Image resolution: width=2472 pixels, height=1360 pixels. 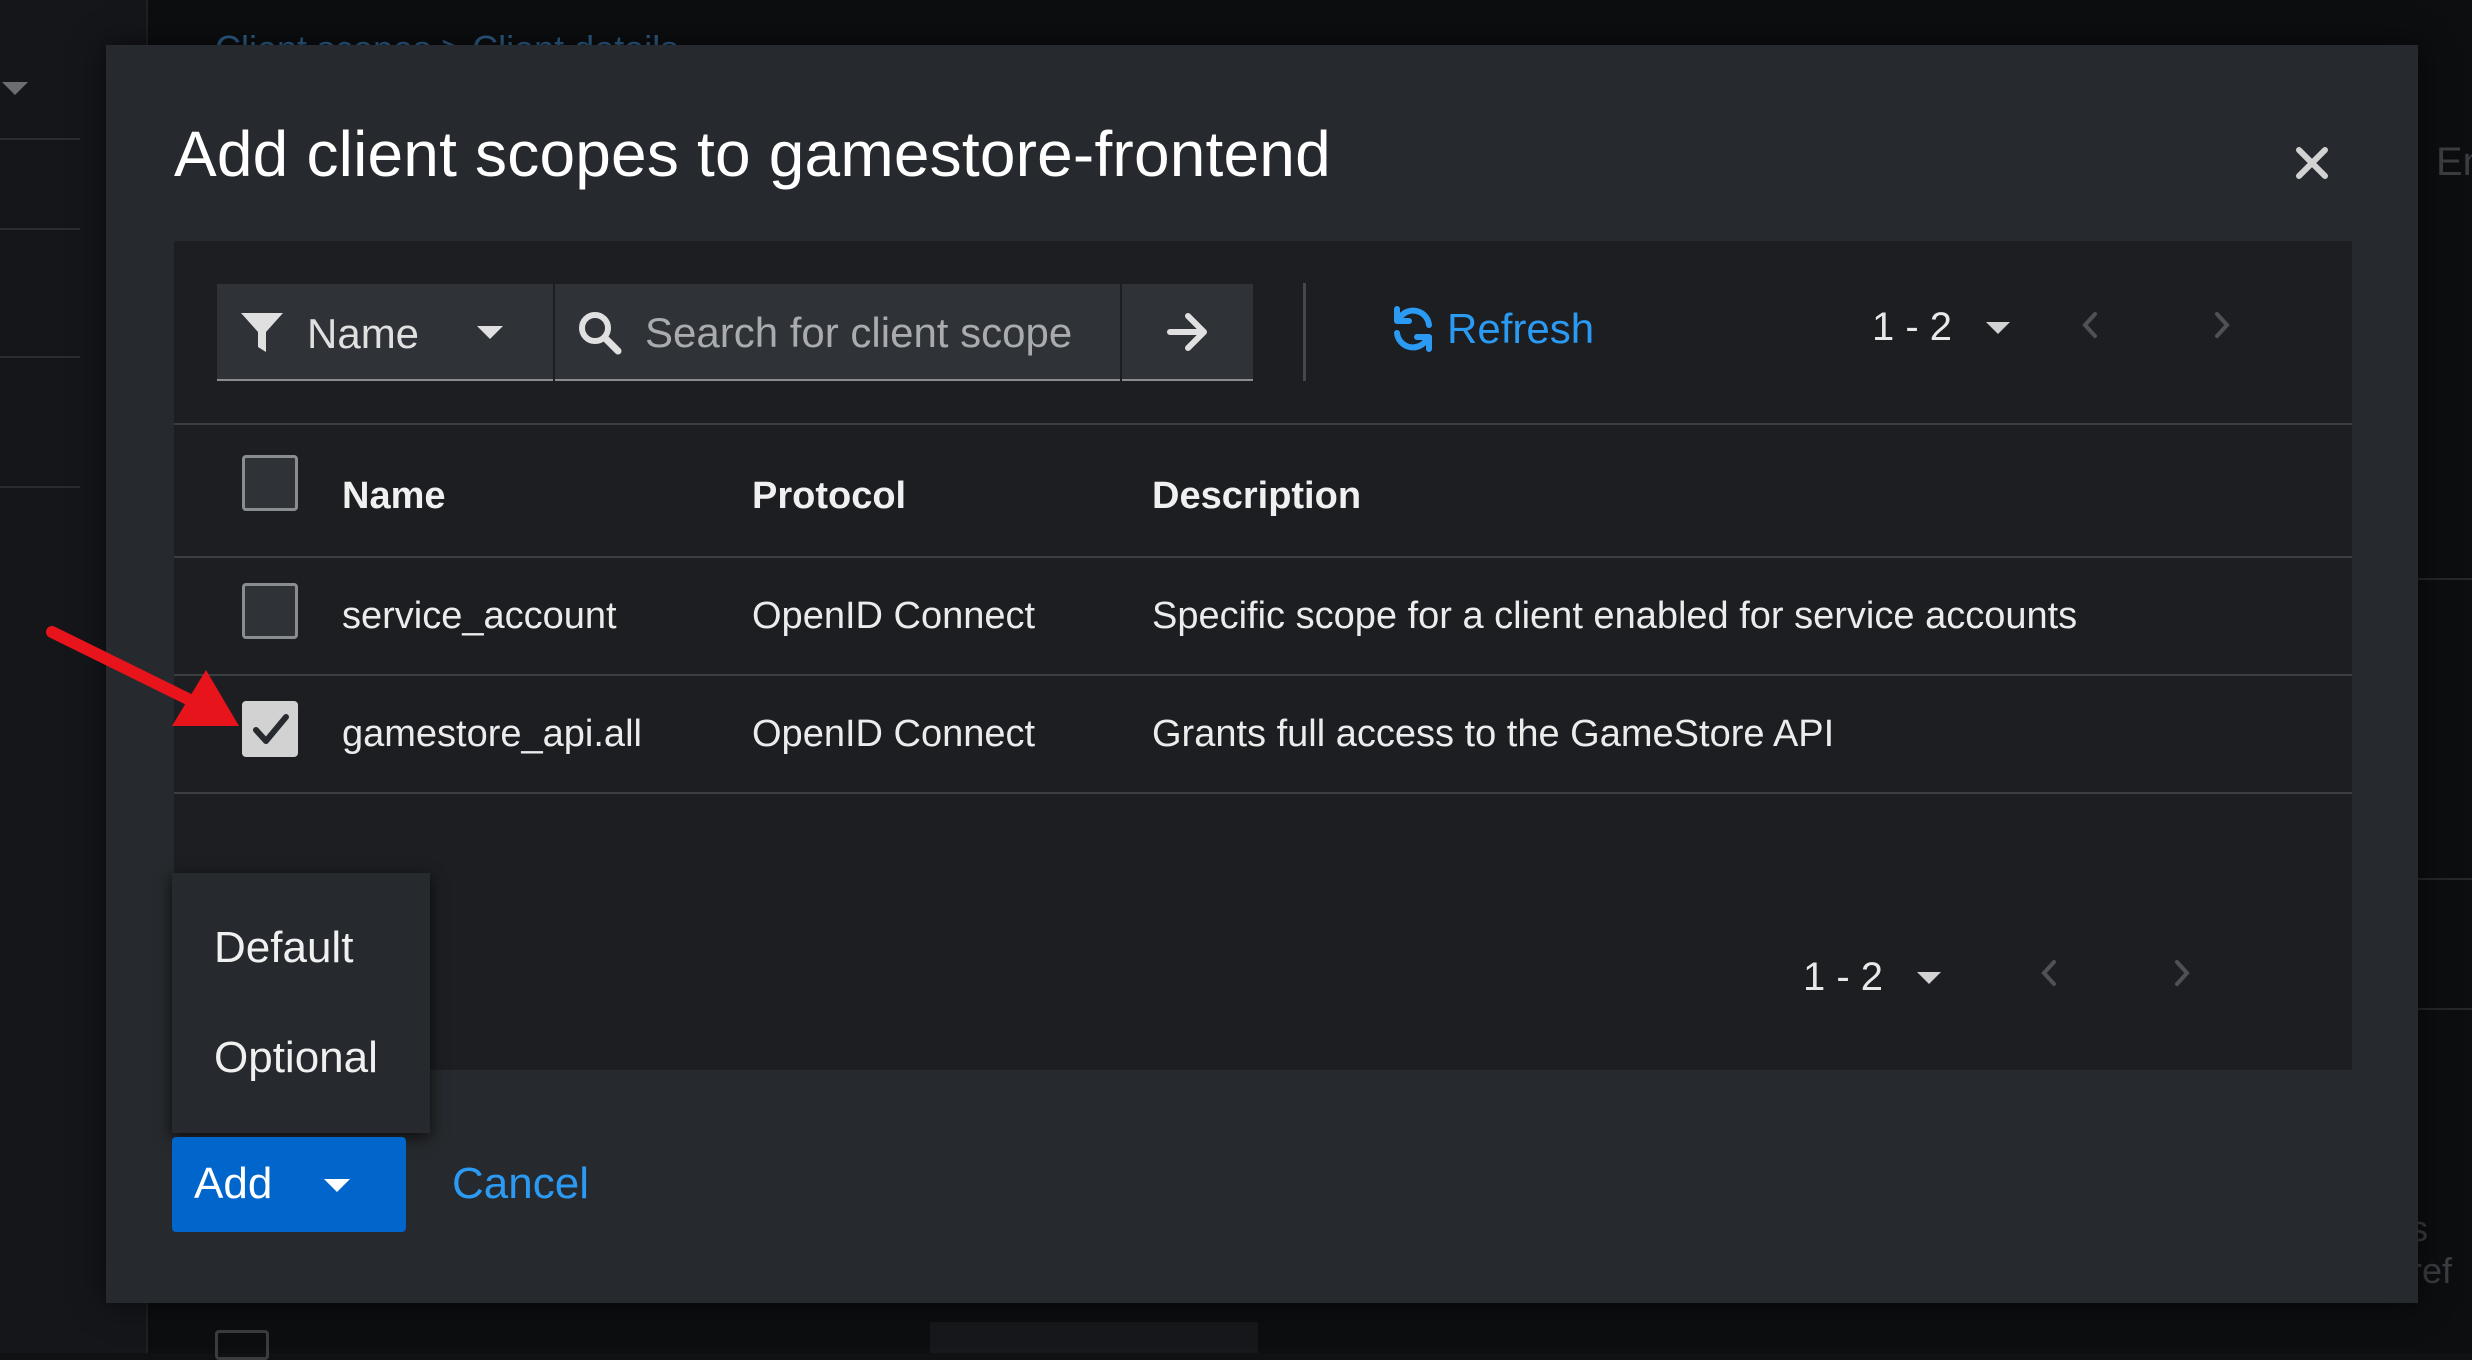 What do you see at coordinates (1520, 329) in the screenshot?
I see `refresh-label: Refresh` at bounding box center [1520, 329].